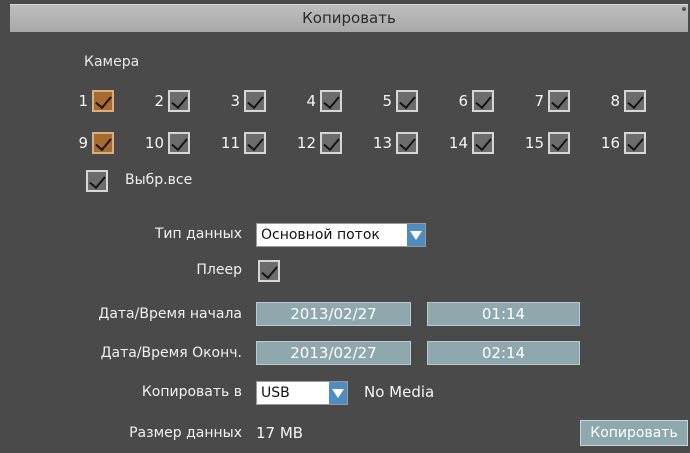 The height and width of the screenshot is (453, 690). I want to click on camera-13-checkbox: 13, so click(394, 143).